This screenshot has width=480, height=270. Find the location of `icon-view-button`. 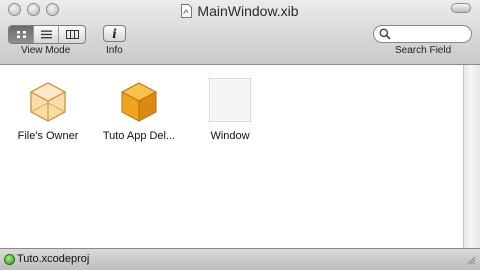

icon-view-button is located at coordinates (21, 34).